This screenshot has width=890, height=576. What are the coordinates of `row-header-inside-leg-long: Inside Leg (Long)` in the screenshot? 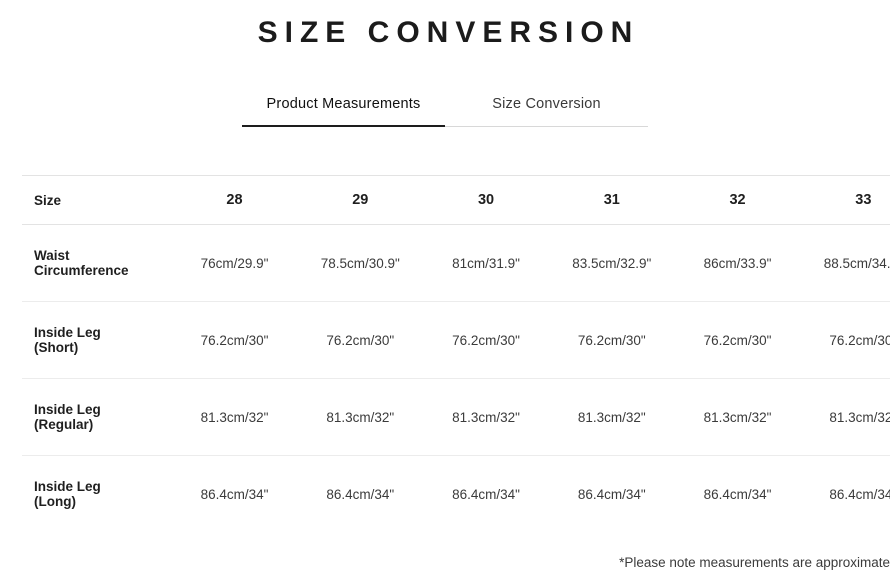 It's located at (97, 493).